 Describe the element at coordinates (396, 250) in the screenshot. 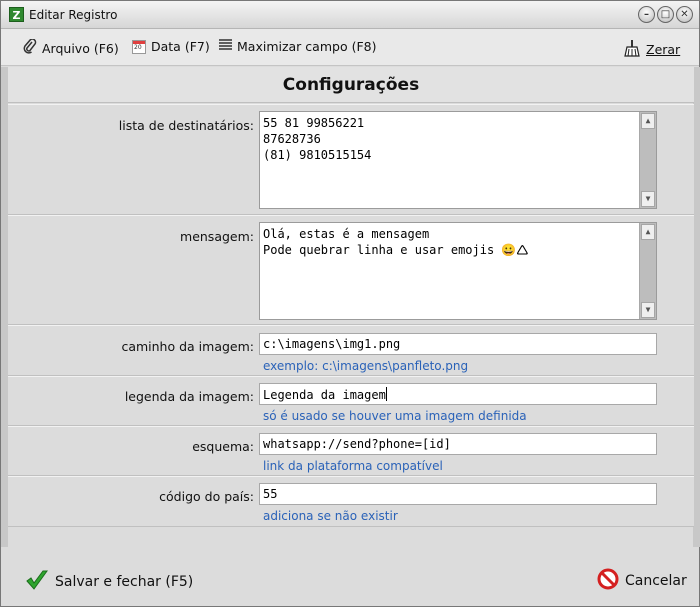

I see `mensagem-line: Pode quebrar linha e usar emojis 😀🛆` at that location.